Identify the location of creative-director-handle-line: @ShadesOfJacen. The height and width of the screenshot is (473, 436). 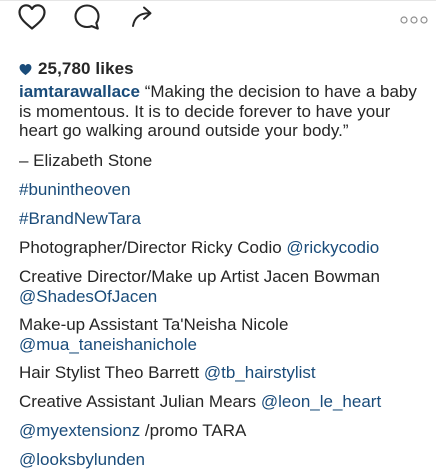
(88, 297).